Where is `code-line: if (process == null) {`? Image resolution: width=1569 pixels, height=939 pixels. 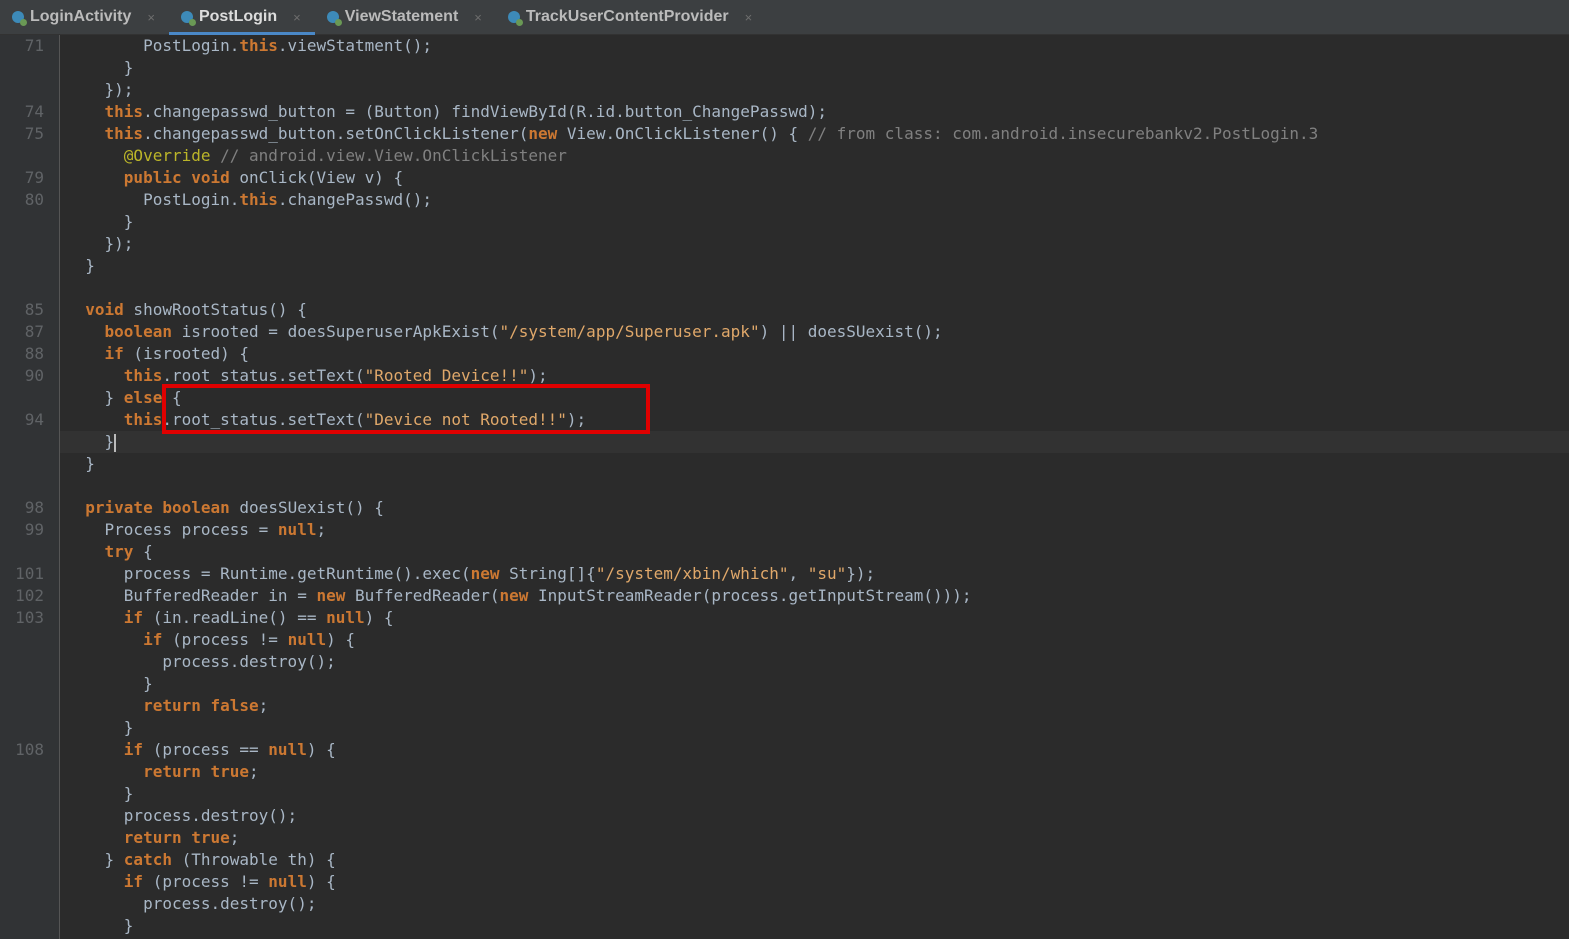 code-line: if (process == null) { is located at coordinates (201, 750).